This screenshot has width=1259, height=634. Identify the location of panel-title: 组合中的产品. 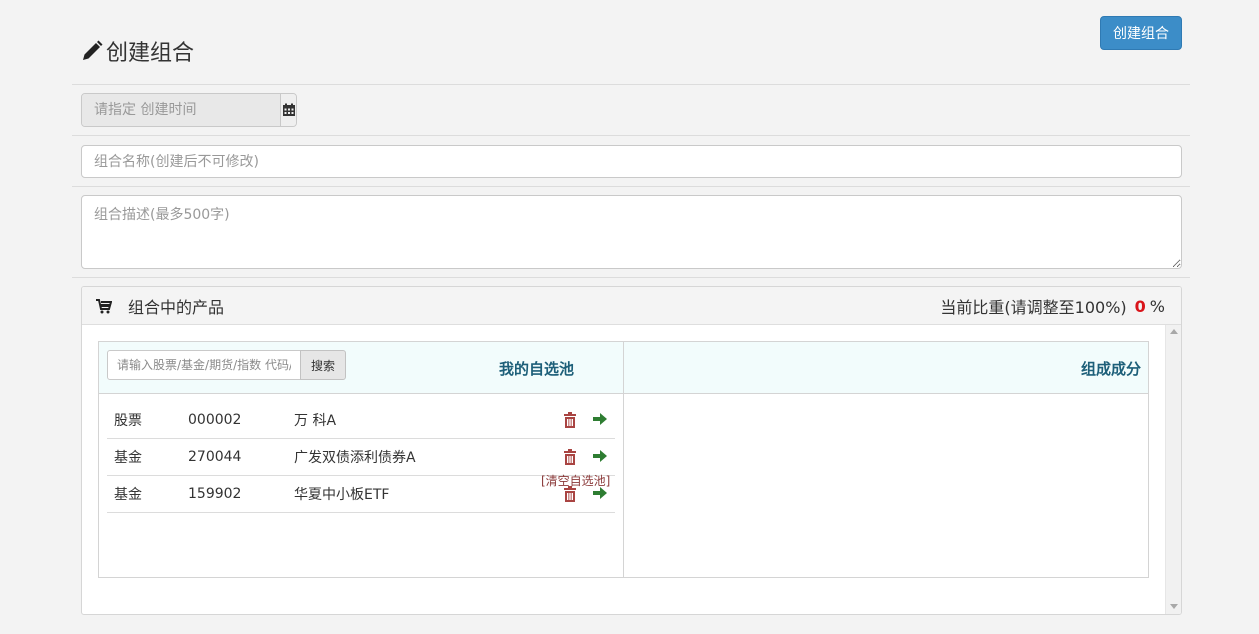
(160, 306).